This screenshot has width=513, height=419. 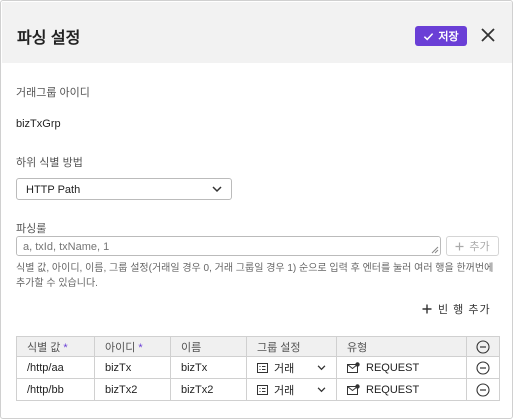 I want to click on sub-id-method-label: 하위 식별 방법, so click(x=49, y=163).